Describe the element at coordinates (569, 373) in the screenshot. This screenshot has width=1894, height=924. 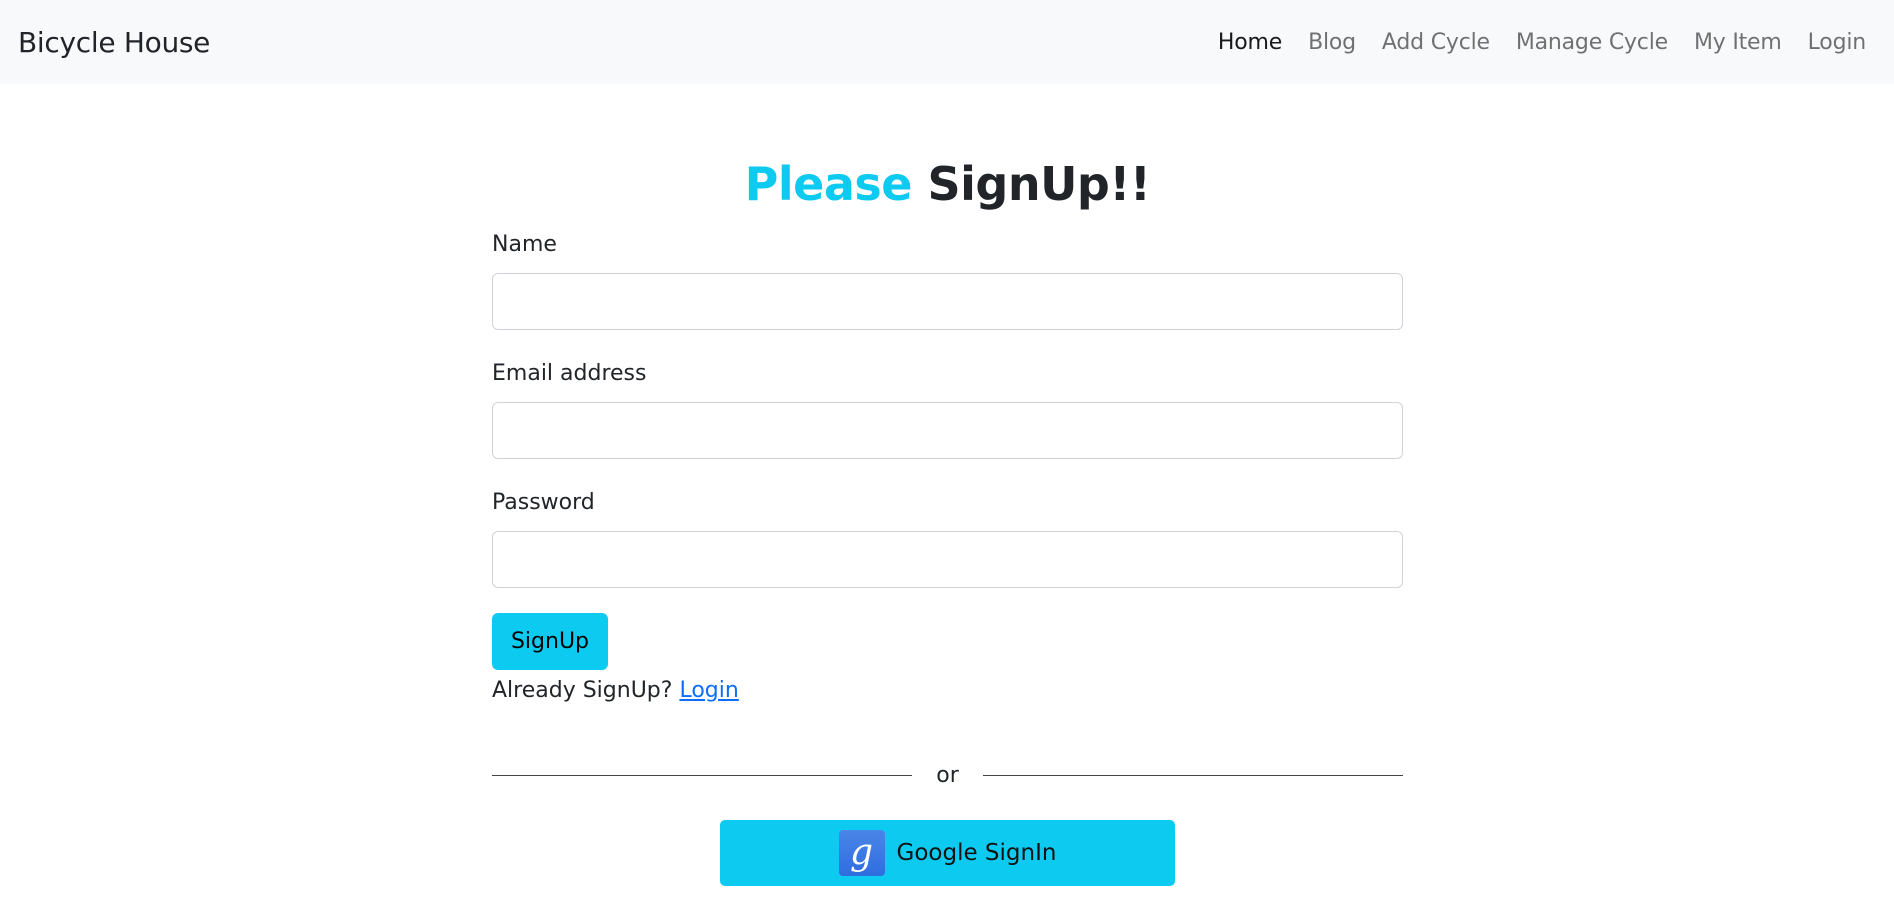
I see `email-label: Email address` at that location.